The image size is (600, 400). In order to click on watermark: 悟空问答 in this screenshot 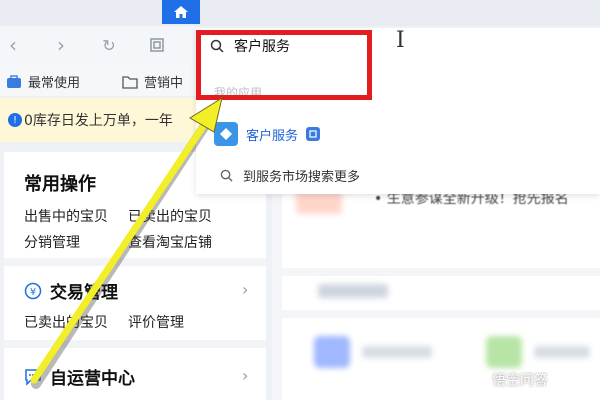, I will do `click(507, 380)`.